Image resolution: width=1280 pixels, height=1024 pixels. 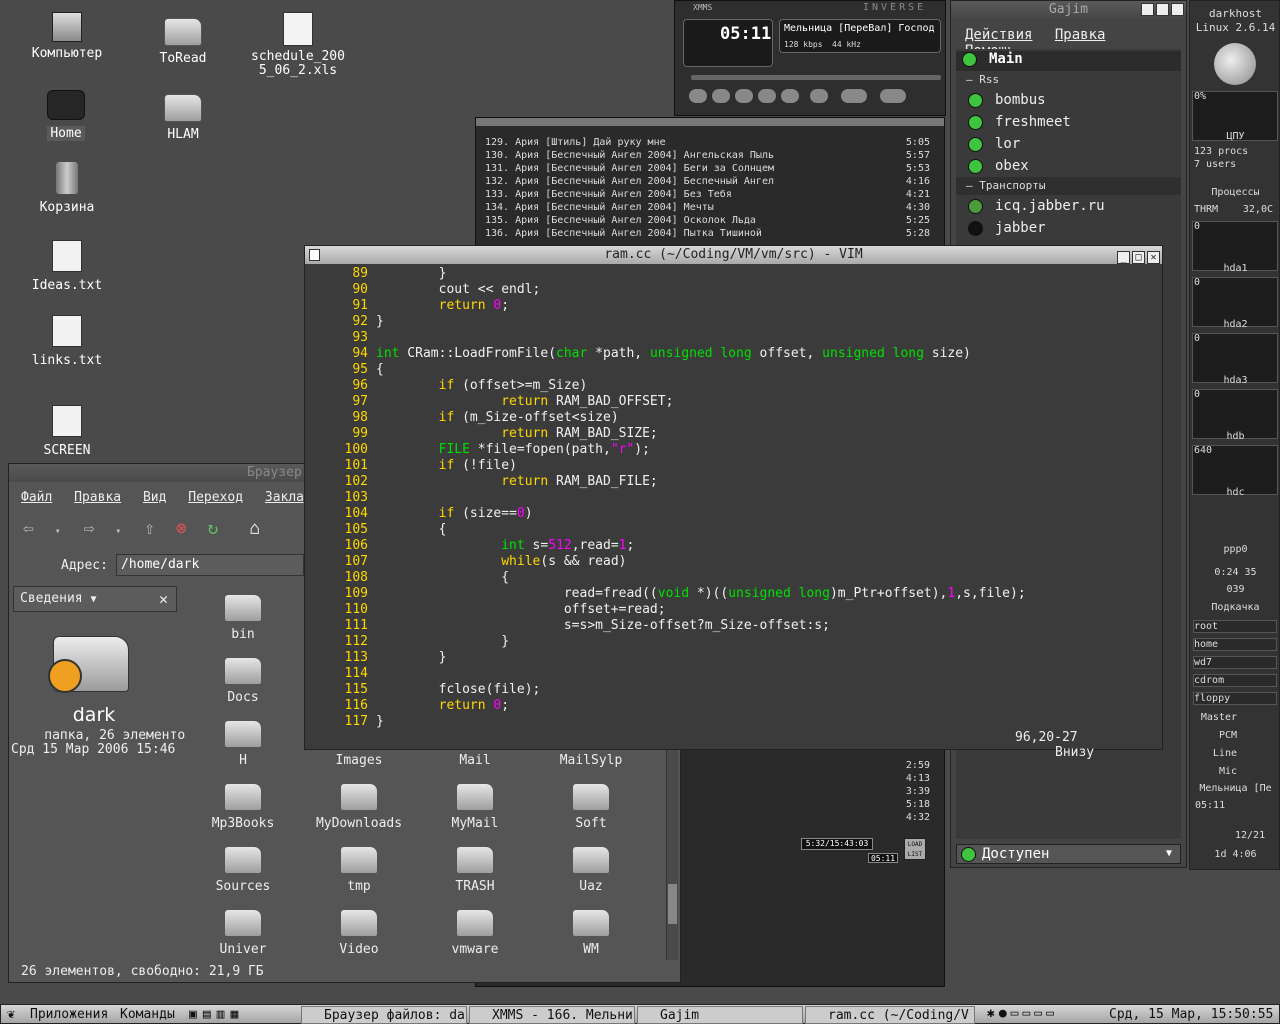 What do you see at coordinates (359, 867) in the screenshot?
I see `folder-item: tmp` at bounding box center [359, 867].